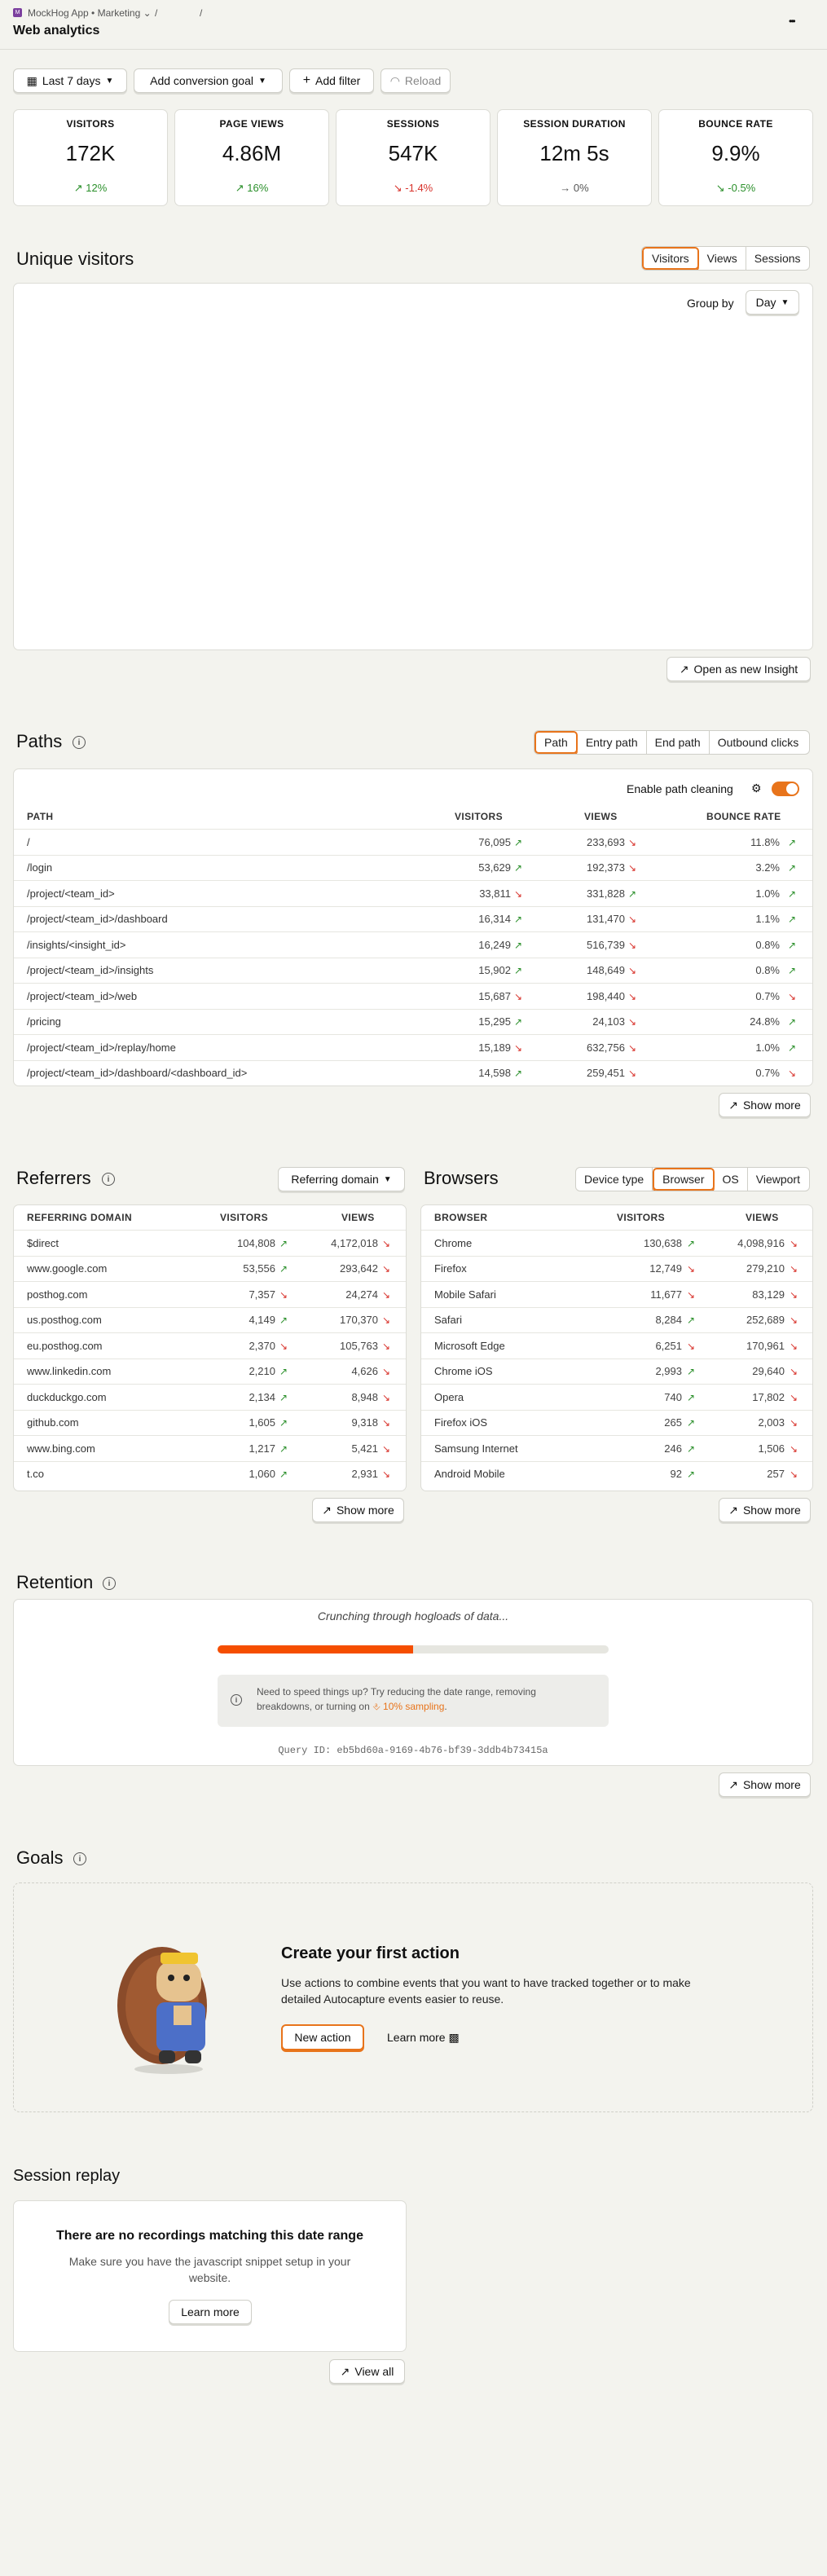 Image resolution: width=827 pixels, height=2576 pixels. I want to click on path-cleaning-toggle, so click(785, 789).